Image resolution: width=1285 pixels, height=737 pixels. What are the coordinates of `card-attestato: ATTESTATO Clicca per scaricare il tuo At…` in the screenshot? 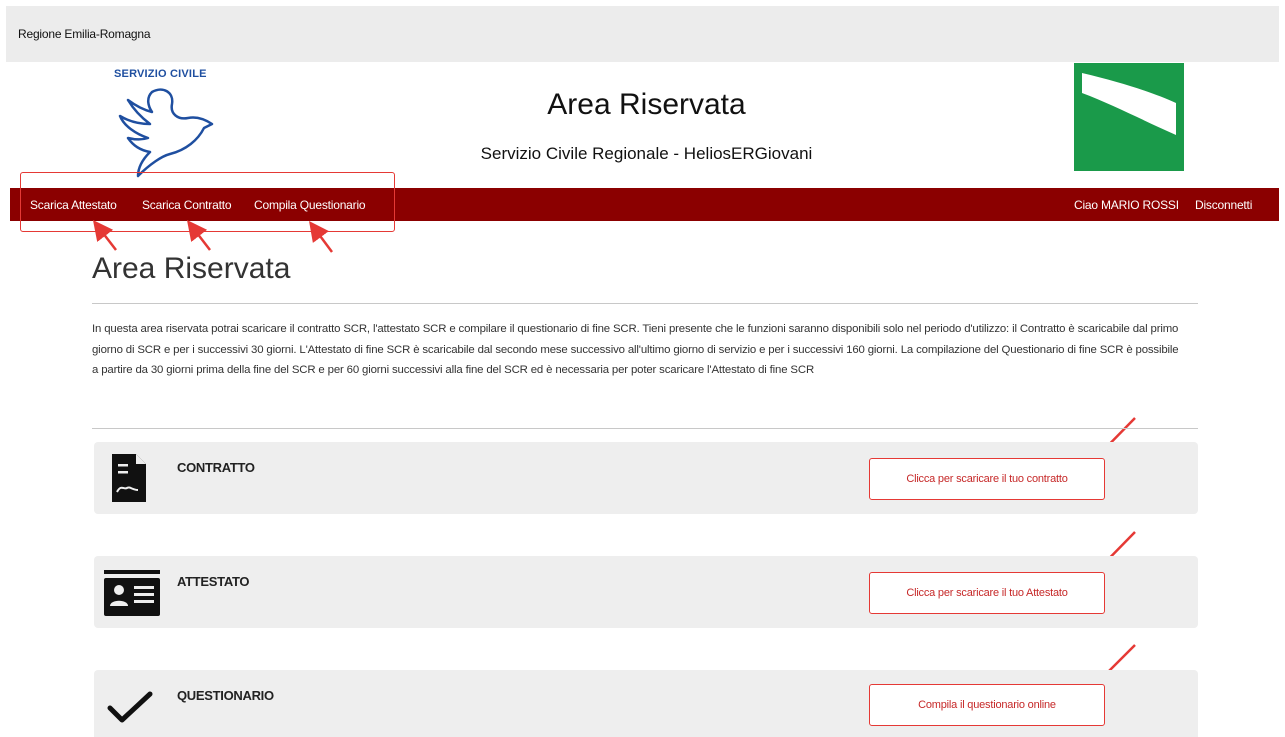 It's located at (646, 592).